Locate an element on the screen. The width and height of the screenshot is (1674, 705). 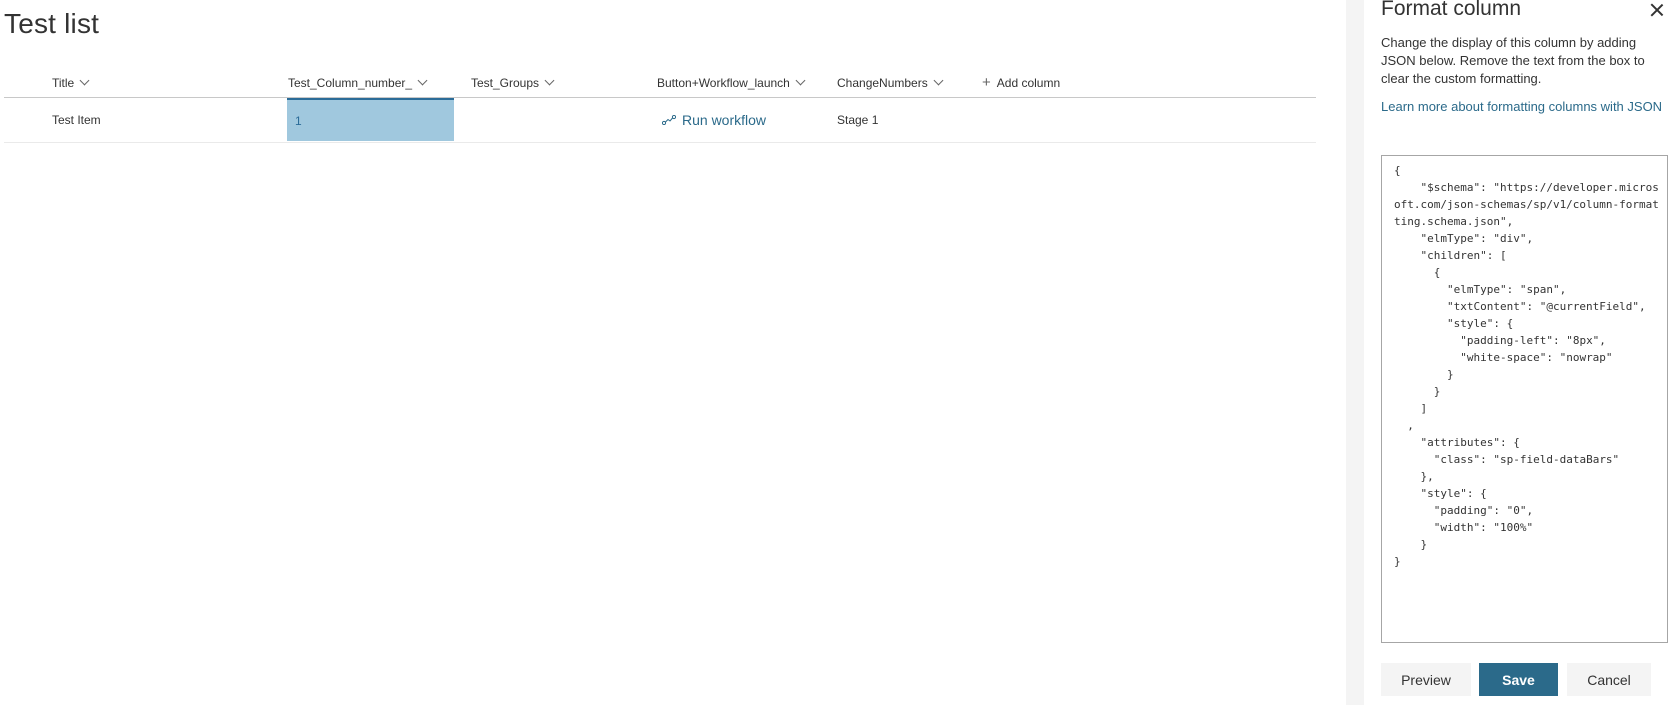
close-icon is located at coordinates (1657, 10).